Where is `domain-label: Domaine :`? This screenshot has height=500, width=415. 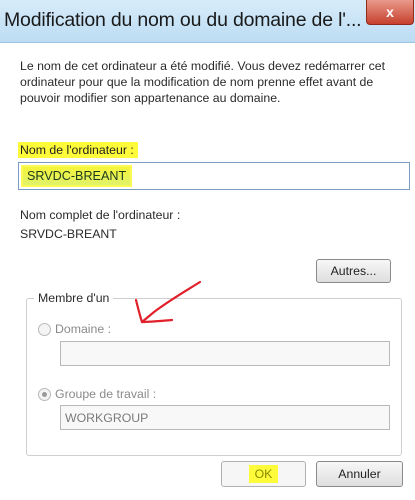
domain-label: Domaine : is located at coordinates (83, 329).